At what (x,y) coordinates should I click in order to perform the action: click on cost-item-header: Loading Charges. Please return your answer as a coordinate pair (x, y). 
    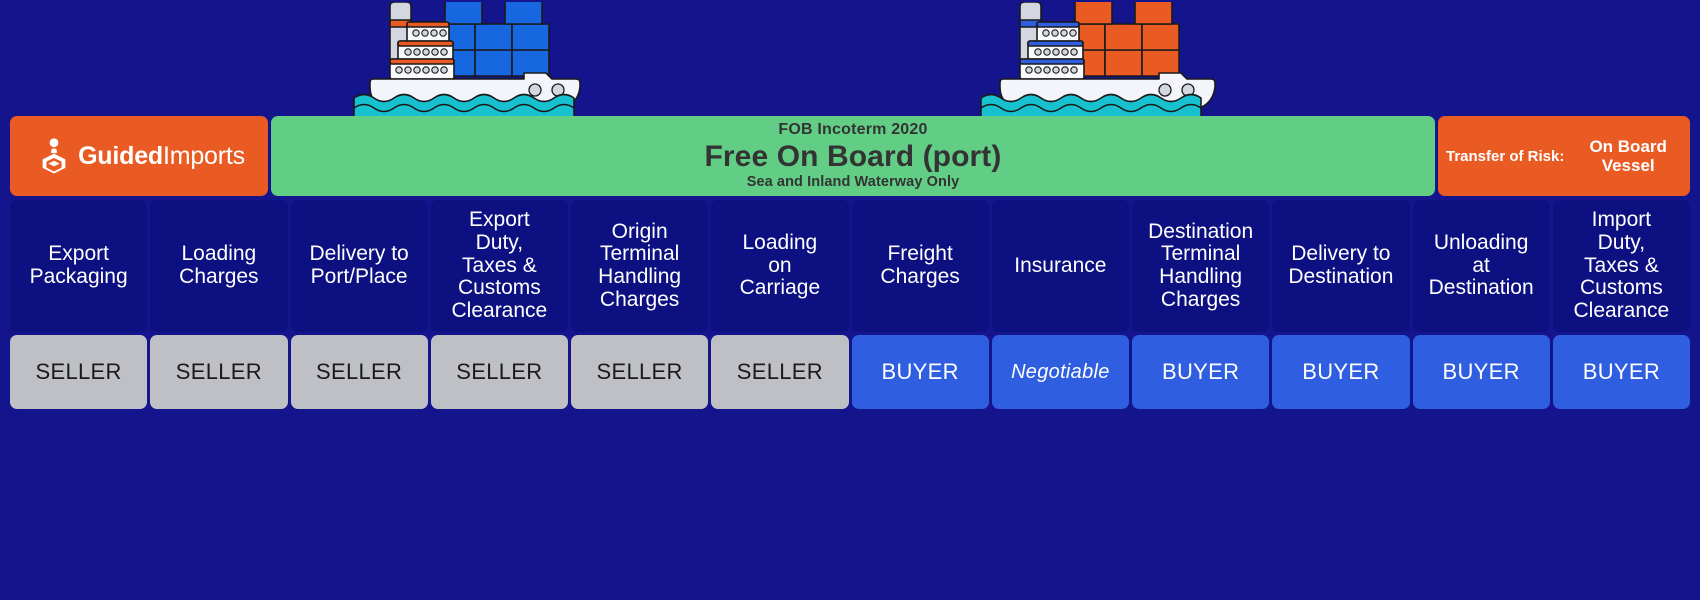
    Looking at the image, I should click on (219, 266).